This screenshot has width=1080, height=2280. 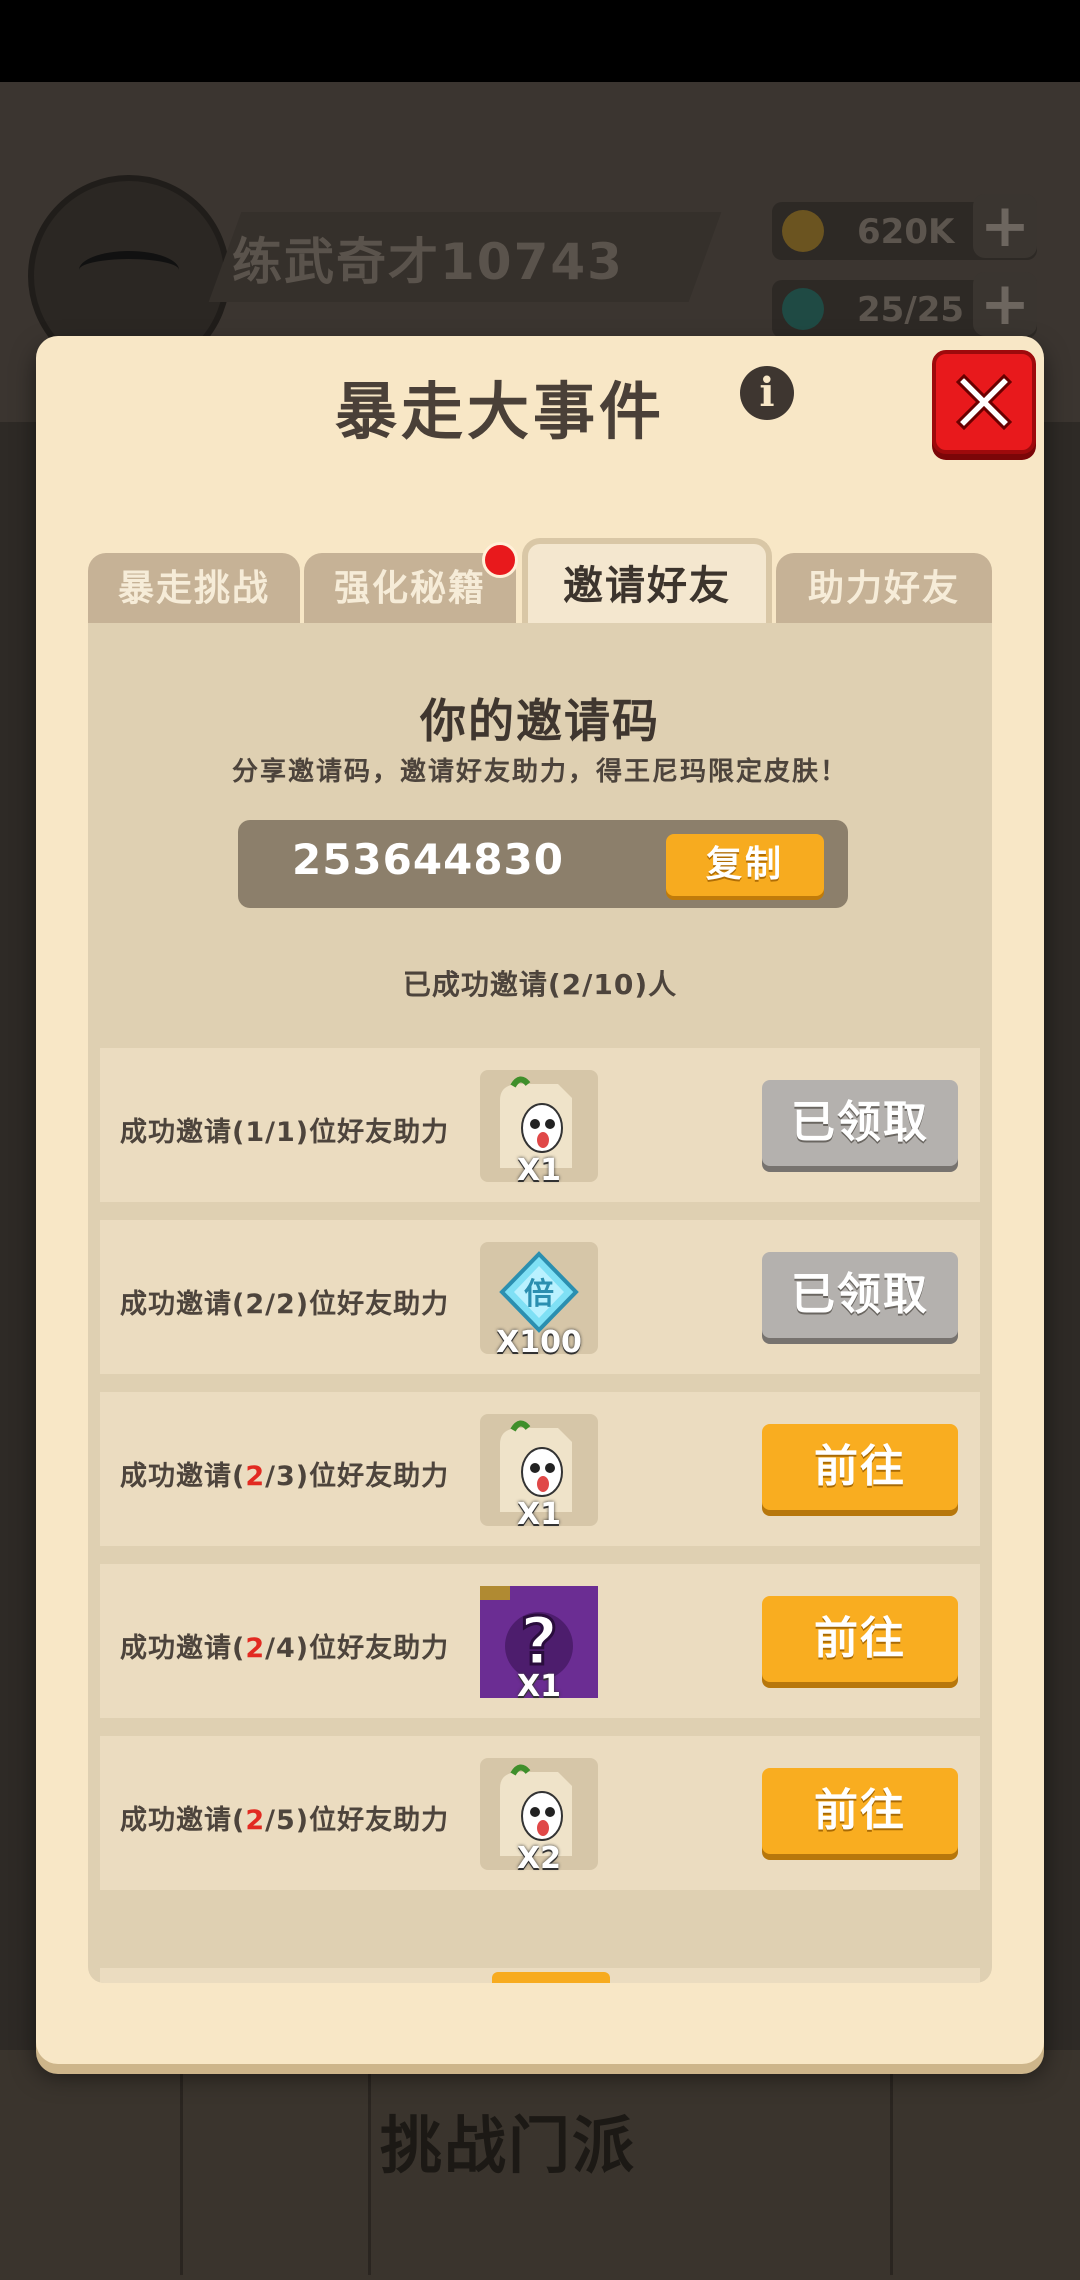 I want to click on reward-row: 成功邀请(2/5)位好友助力 X2 前往, so click(x=540, y=1813).